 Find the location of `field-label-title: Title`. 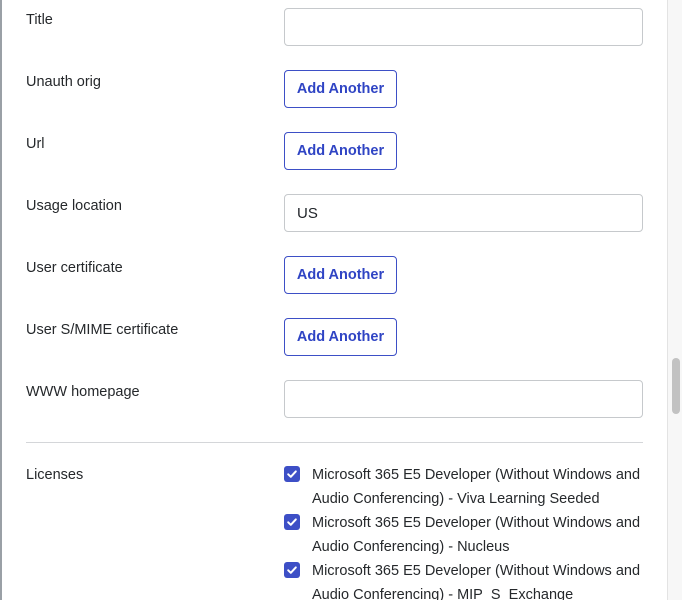

field-label-title: Title is located at coordinates (39, 20).